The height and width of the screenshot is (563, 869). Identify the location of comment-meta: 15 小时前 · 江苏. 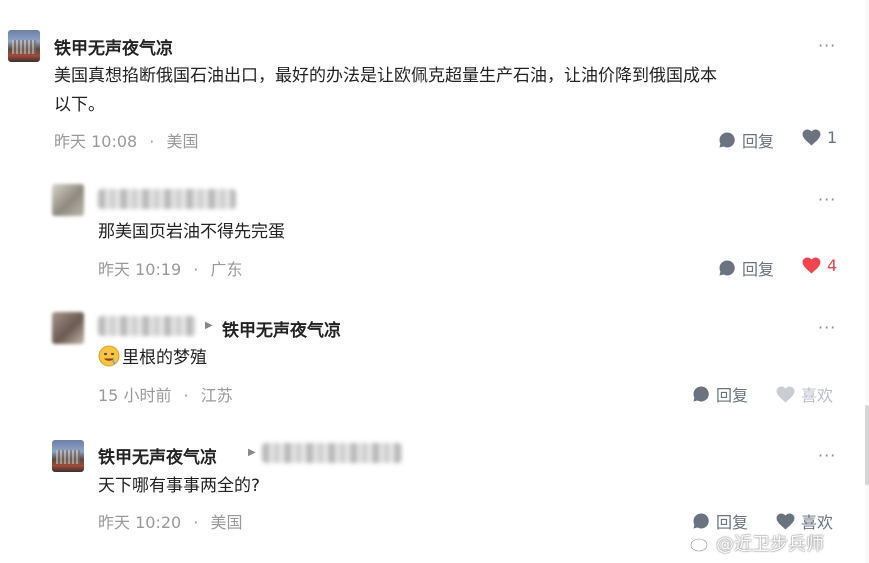
(165, 394).